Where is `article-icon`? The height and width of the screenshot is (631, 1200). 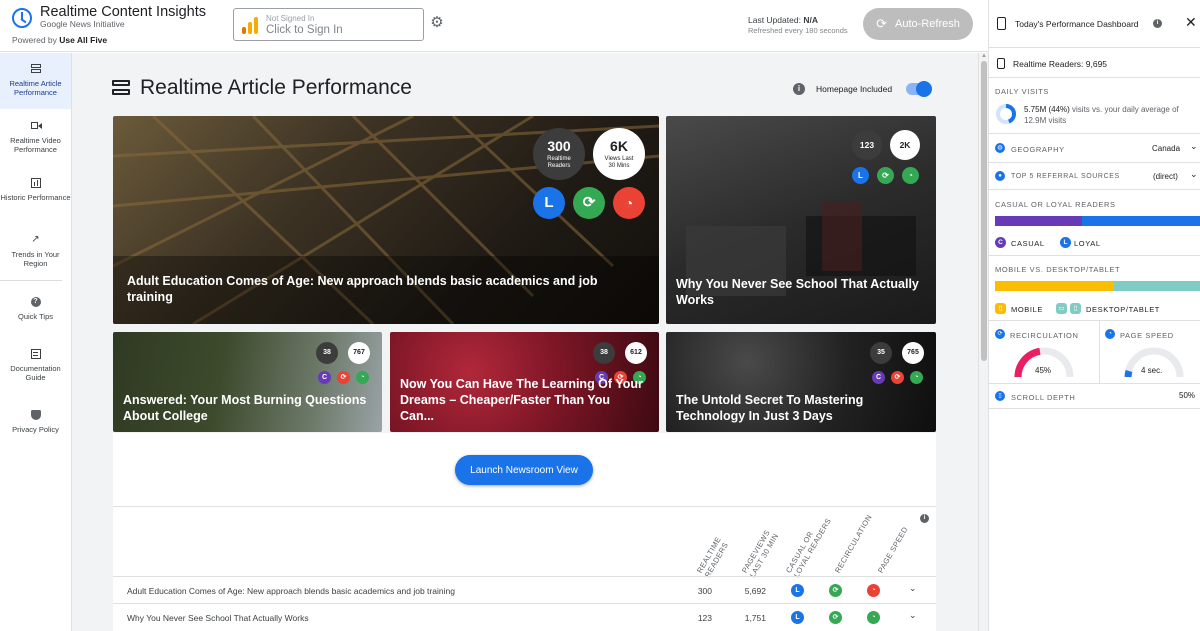
article-icon is located at coordinates (36, 69).